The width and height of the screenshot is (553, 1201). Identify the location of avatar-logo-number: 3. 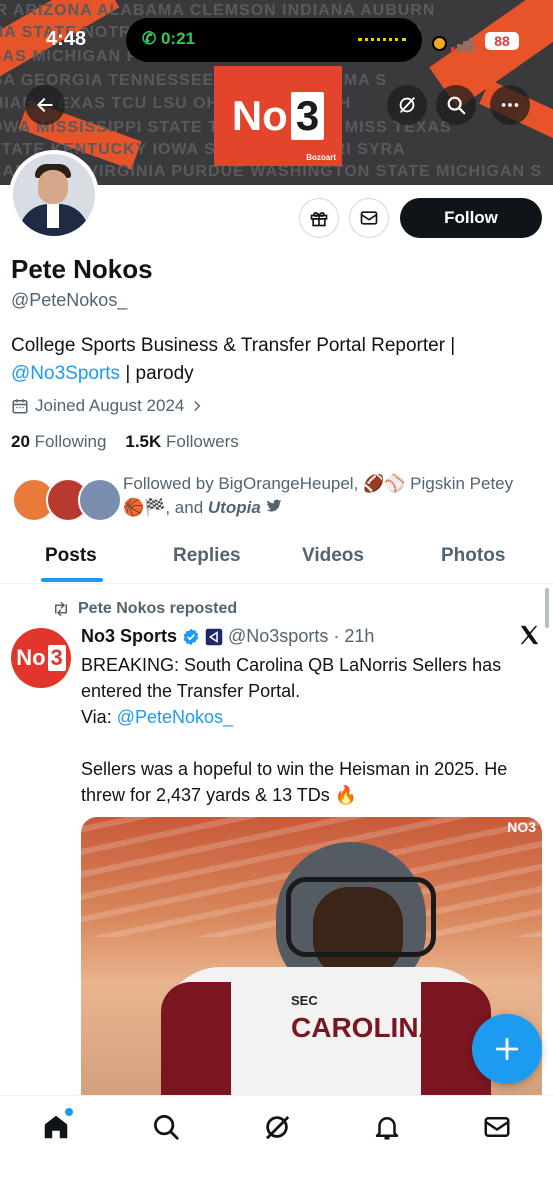
(56, 658).